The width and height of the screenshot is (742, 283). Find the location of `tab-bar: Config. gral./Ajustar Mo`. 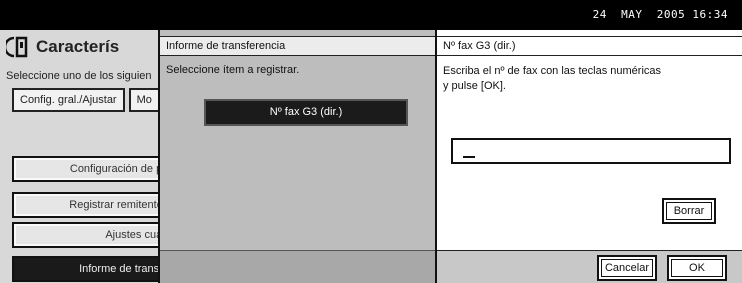

tab-bar: Config. gral./Ajustar Mo is located at coordinates (85, 100).